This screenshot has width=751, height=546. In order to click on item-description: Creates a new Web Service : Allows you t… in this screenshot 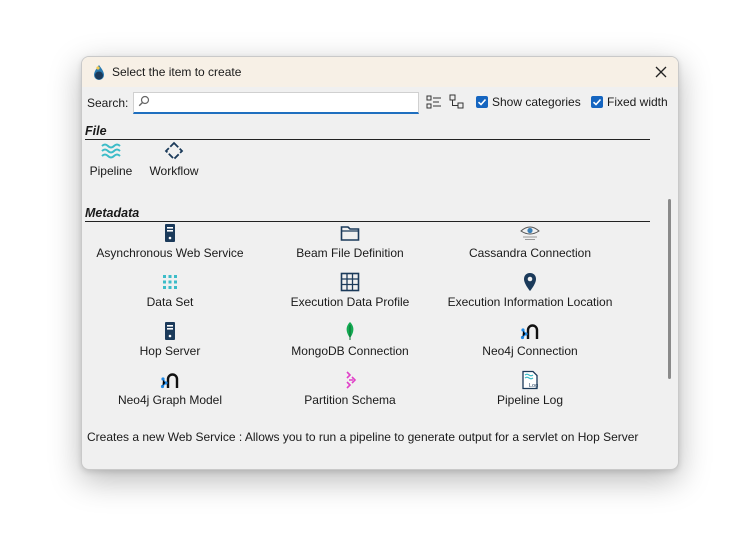, I will do `click(363, 437)`.